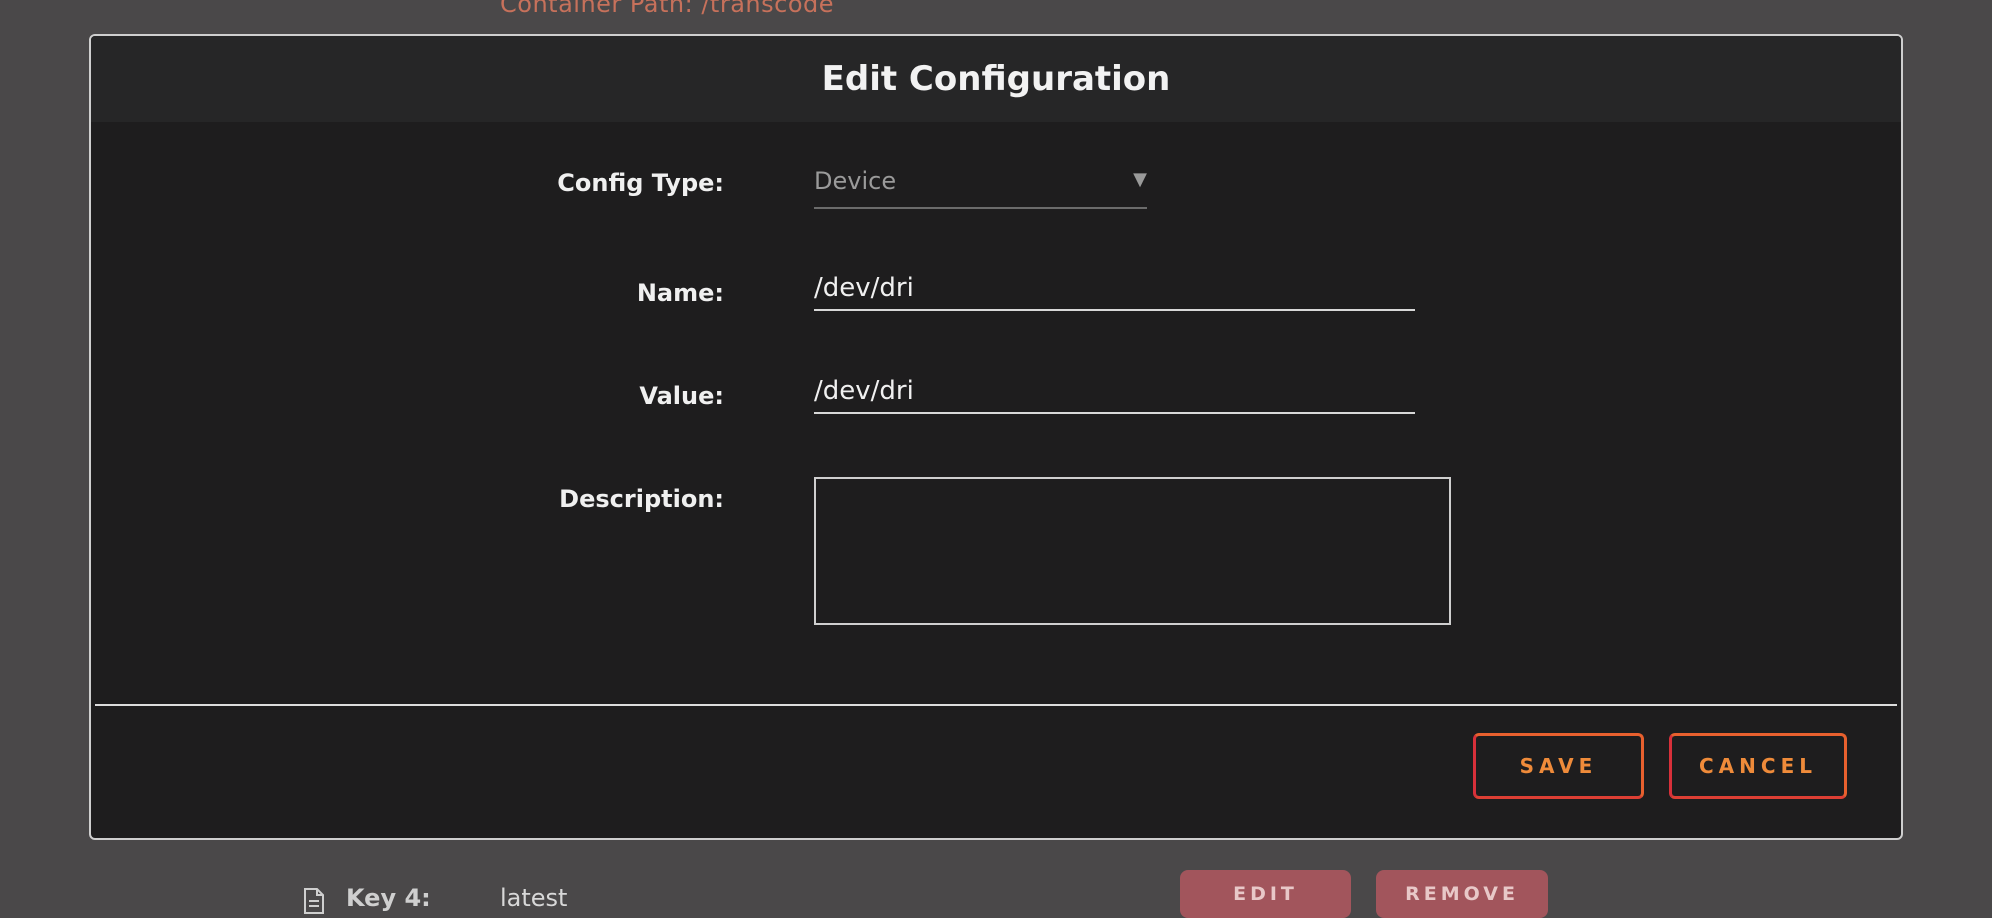  What do you see at coordinates (1558, 766) in the screenshot?
I see `save-button: SAVE` at bounding box center [1558, 766].